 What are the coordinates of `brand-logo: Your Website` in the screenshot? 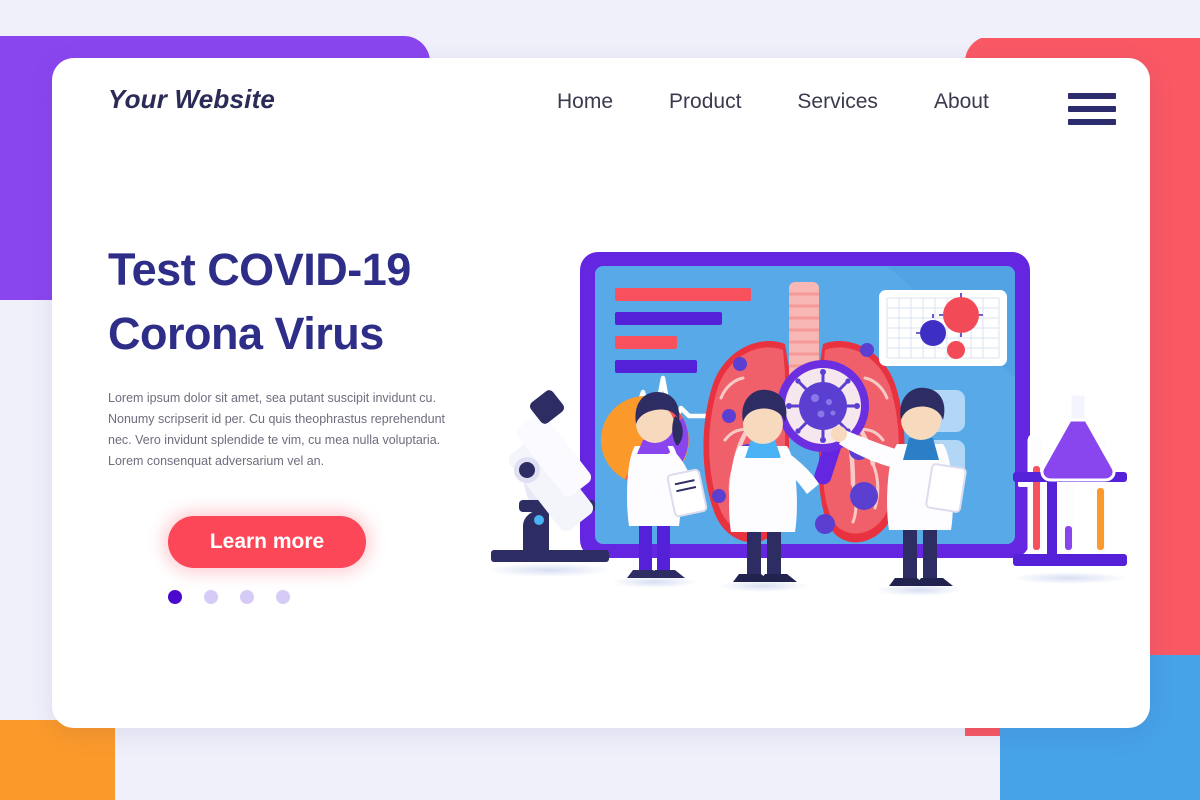 It's located at (191, 99).